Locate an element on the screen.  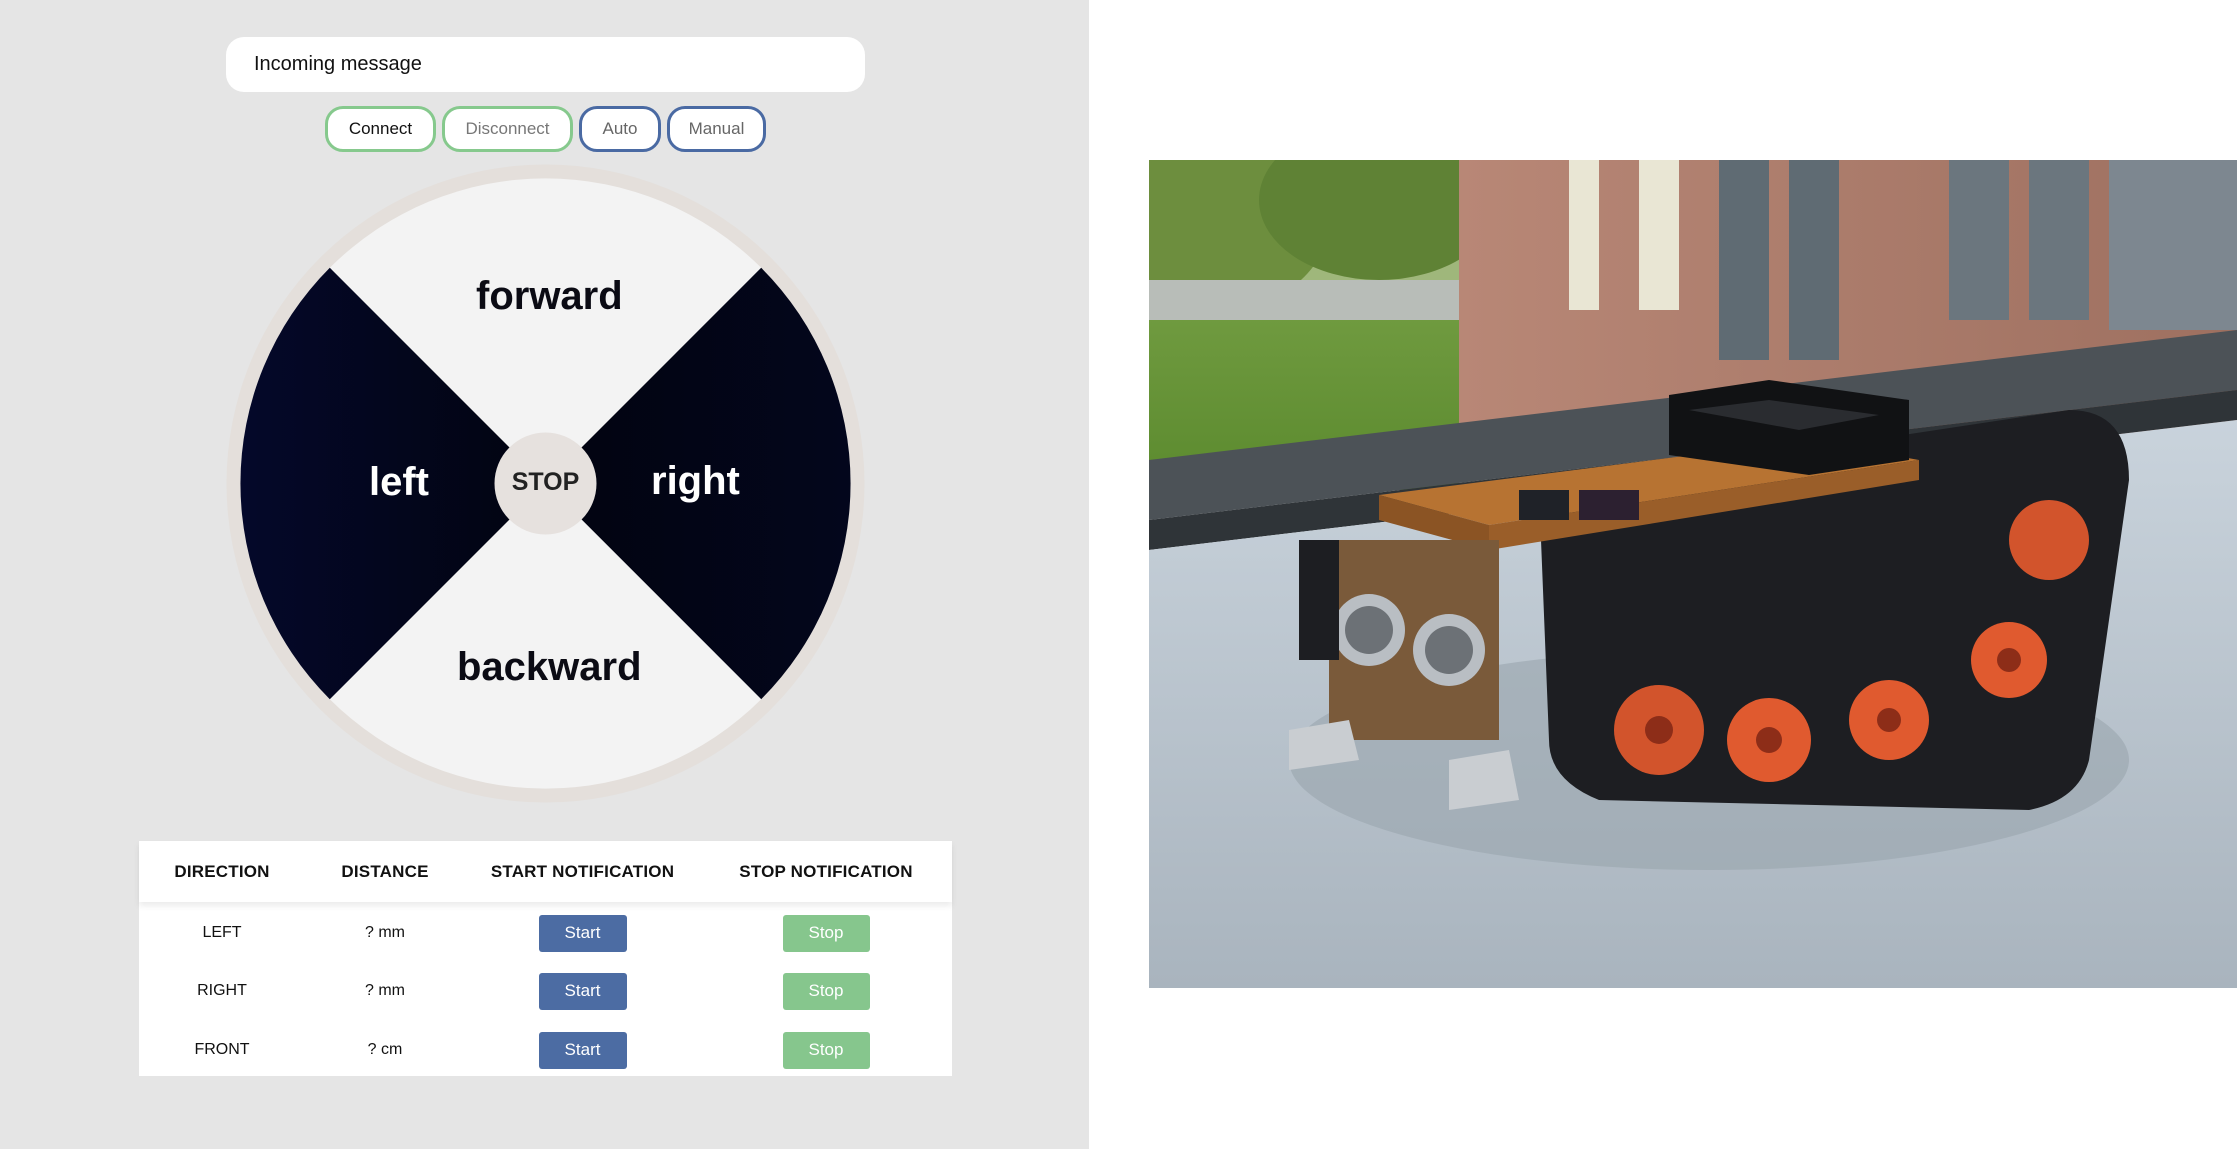
direction-cell: LEFT is located at coordinates (222, 932).